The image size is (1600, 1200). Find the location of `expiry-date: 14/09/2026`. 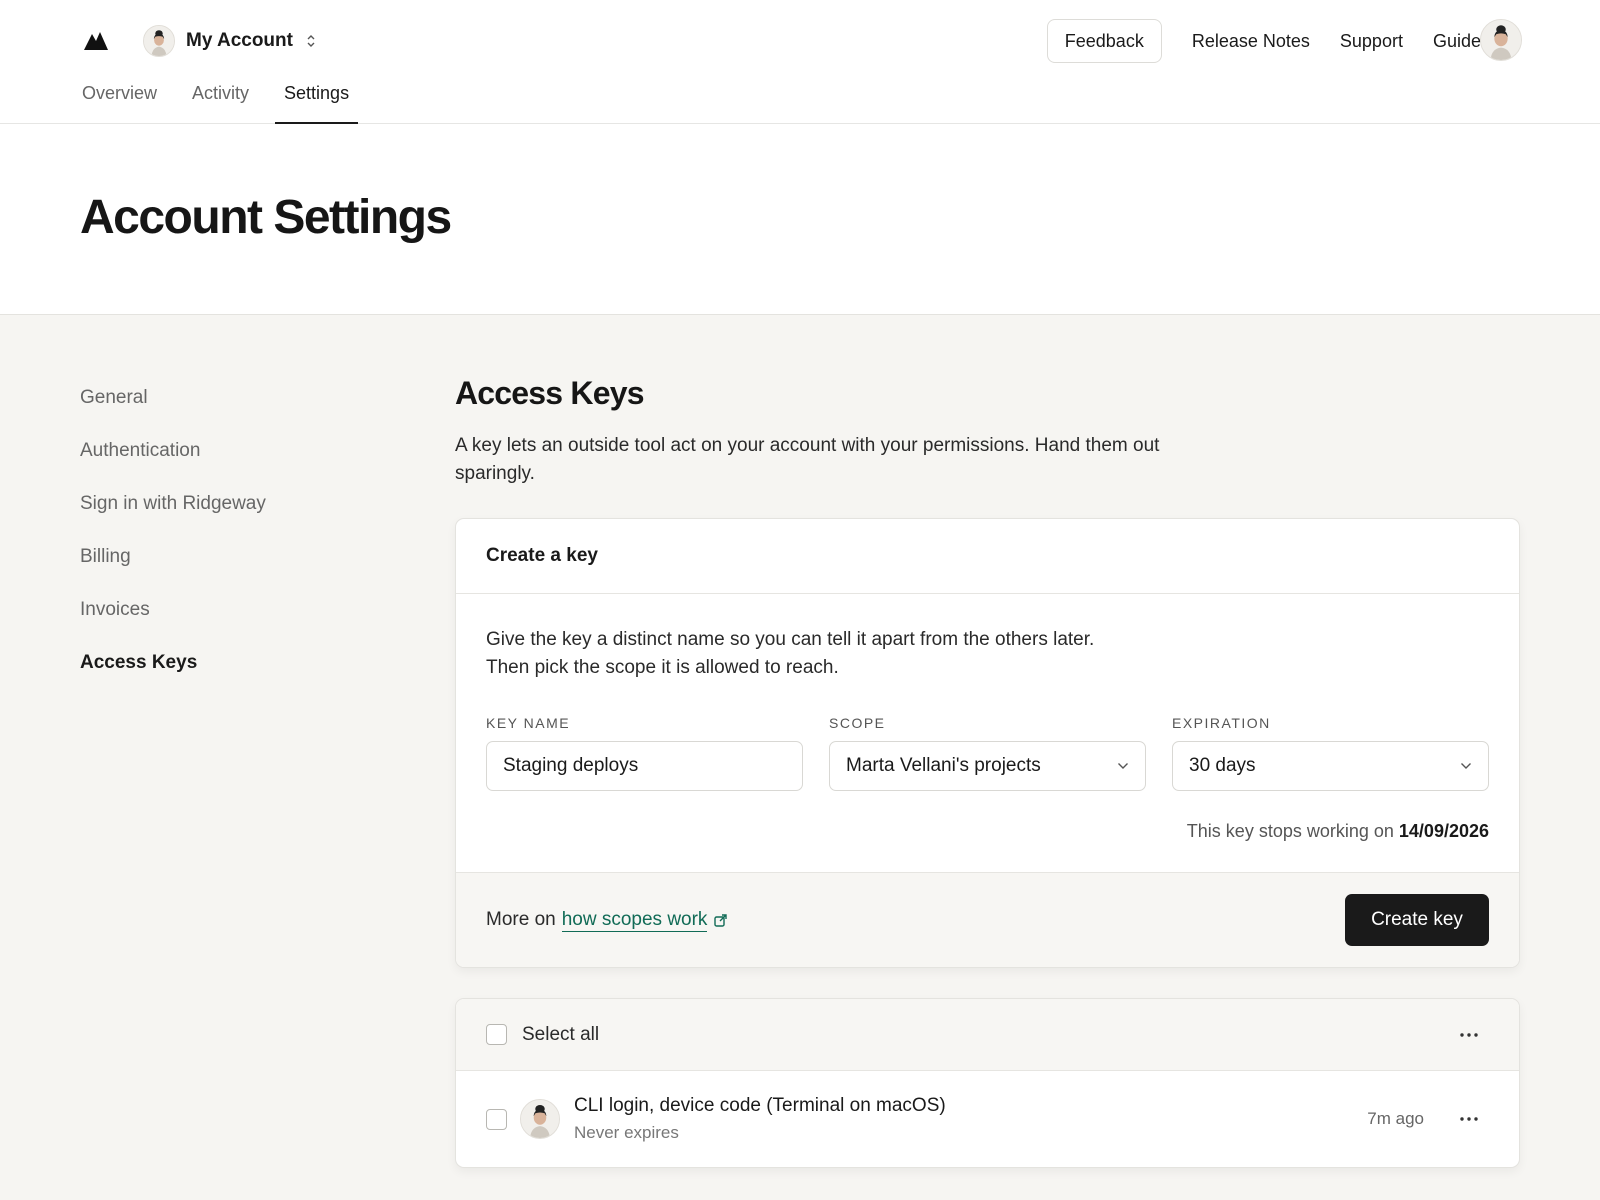

expiry-date: 14/09/2026 is located at coordinates (1443, 831).